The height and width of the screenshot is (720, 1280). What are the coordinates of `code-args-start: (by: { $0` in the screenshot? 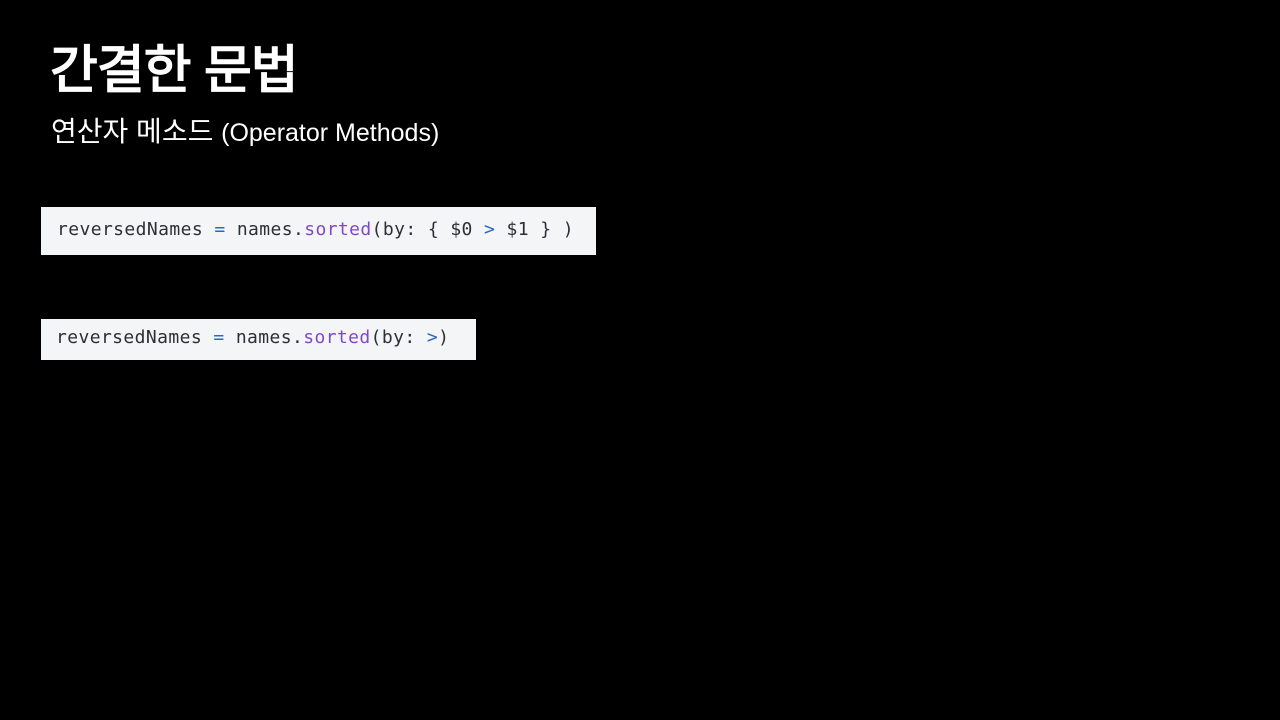 It's located at (428, 229).